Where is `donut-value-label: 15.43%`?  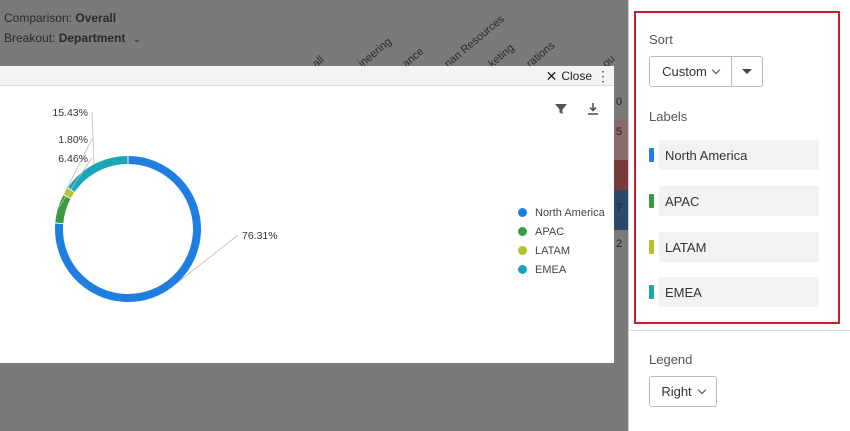
donut-value-label: 15.43% is located at coordinates (70, 113).